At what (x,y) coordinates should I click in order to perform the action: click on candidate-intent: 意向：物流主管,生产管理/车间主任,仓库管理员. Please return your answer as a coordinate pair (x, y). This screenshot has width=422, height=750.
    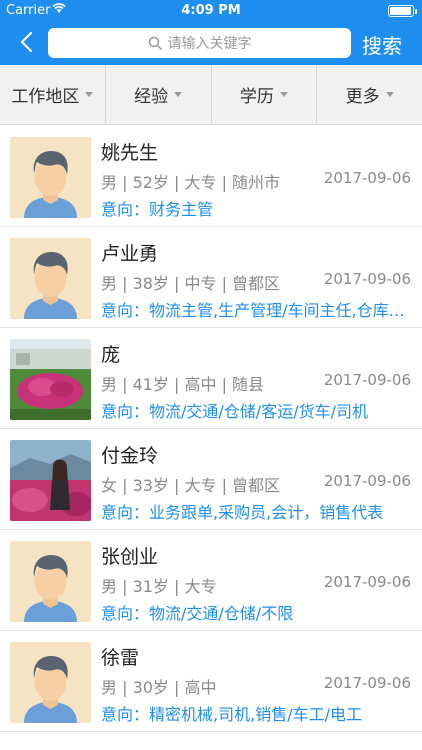
    Looking at the image, I should click on (253, 309).